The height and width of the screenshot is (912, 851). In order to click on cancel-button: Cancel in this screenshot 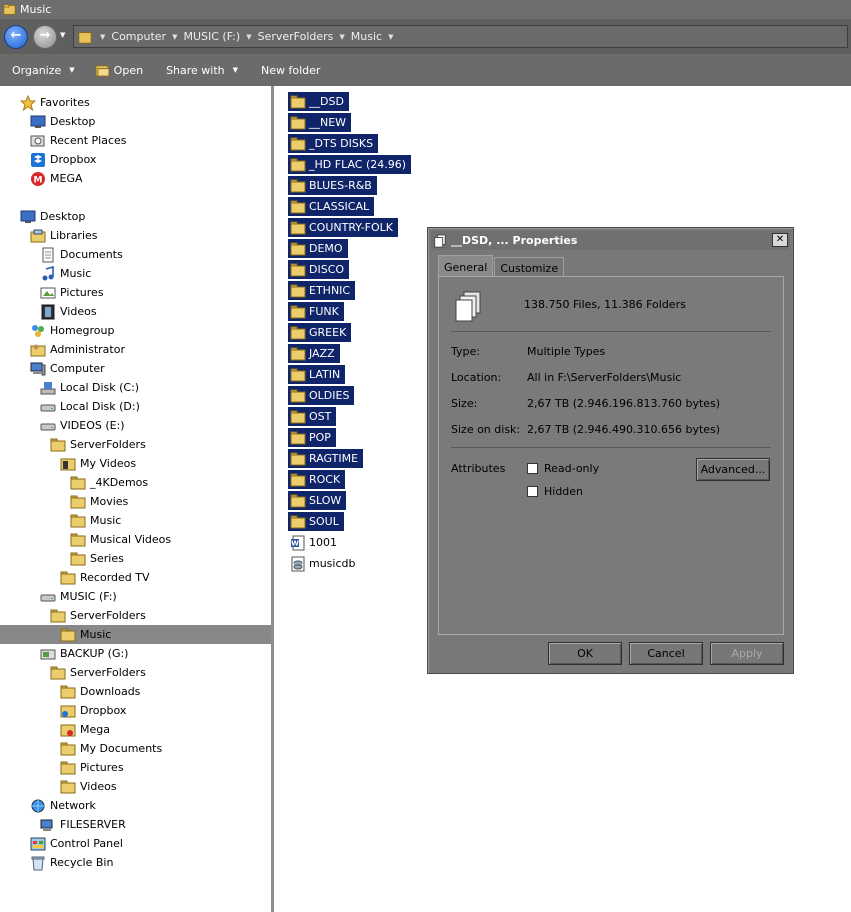, I will do `click(666, 653)`.